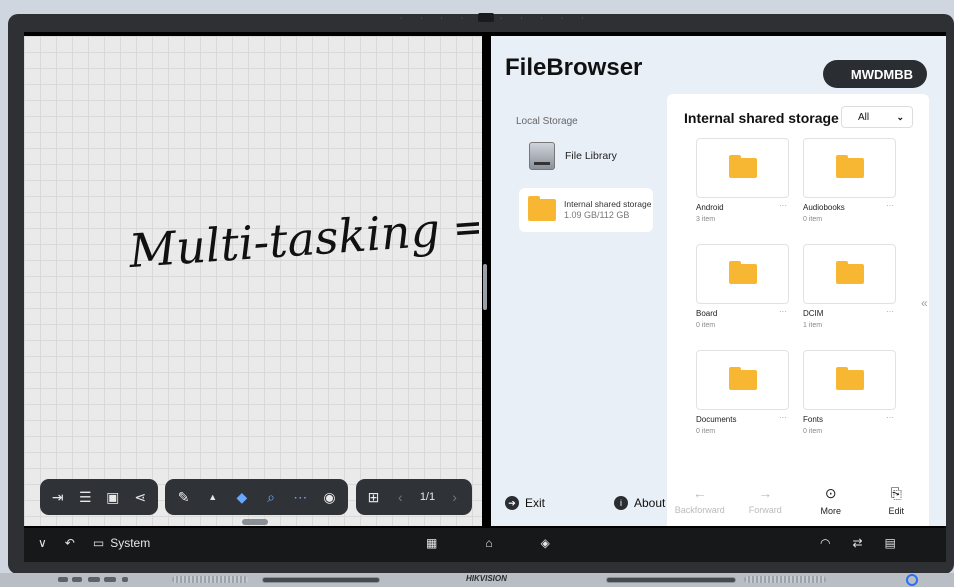 The width and height of the screenshot is (954, 587). What do you see at coordinates (271, 497) in the screenshot?
I see `select-icon: ⌕` at bounding box center [271, 497].